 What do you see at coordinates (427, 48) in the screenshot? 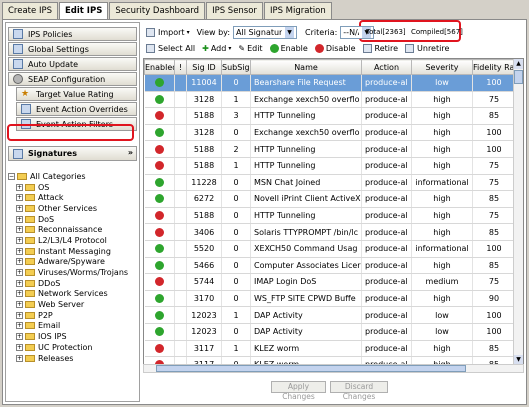
I see `unretire-button: Unretire` at bounding box center [427, 48].